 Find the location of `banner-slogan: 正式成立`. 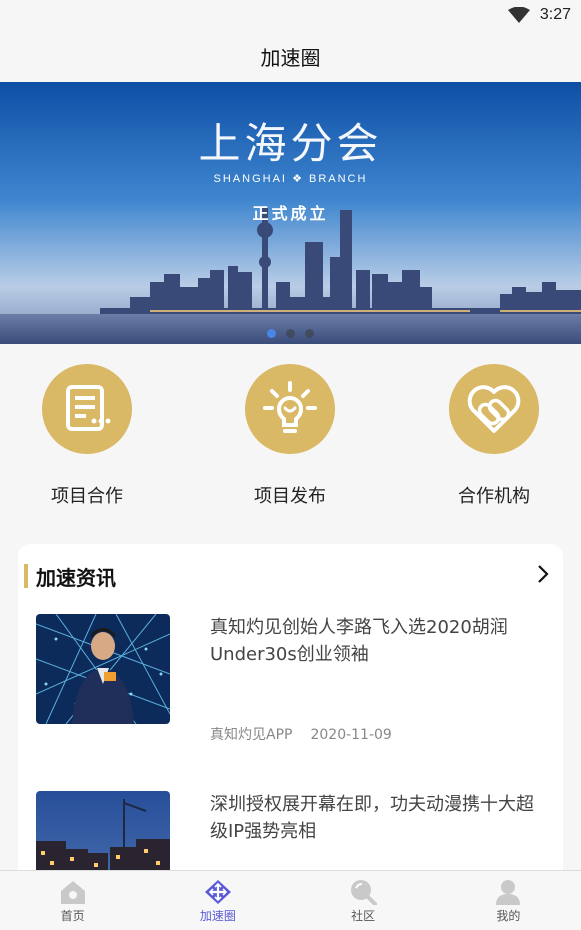

banner-slogan: 正式成立 is located at coordinates (290, 213).